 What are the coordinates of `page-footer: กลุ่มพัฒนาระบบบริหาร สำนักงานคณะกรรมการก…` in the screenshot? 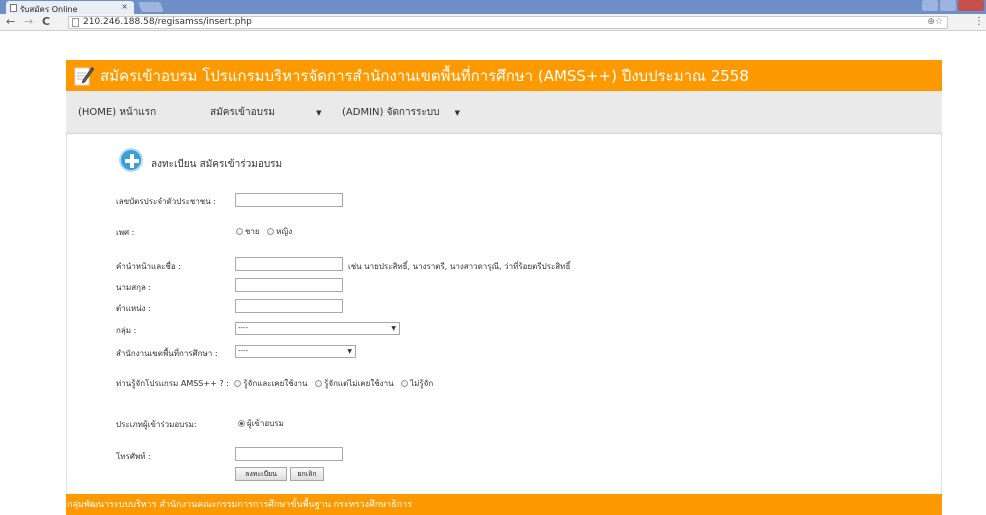 It's located at (504, 504).